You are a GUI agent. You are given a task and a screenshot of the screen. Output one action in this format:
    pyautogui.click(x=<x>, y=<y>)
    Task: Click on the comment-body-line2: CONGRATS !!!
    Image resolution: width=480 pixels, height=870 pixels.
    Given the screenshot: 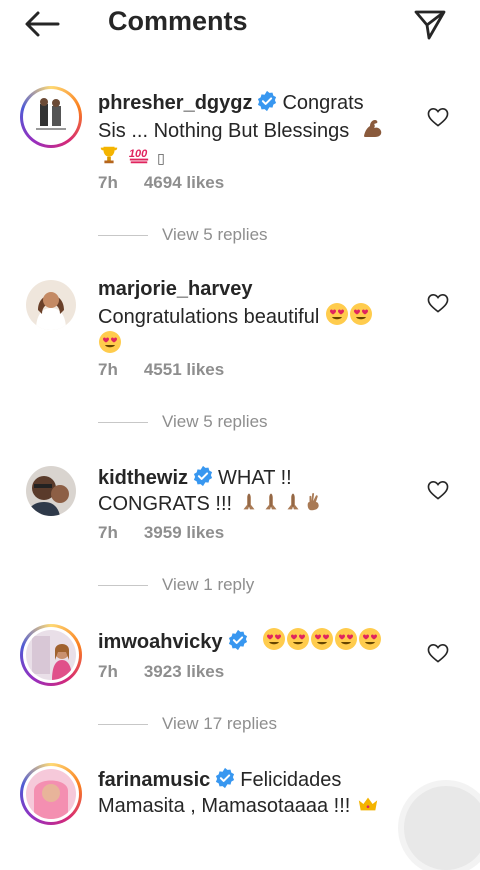 What is the action you would take?
    pyautogui.click(x=165, y=504)
    